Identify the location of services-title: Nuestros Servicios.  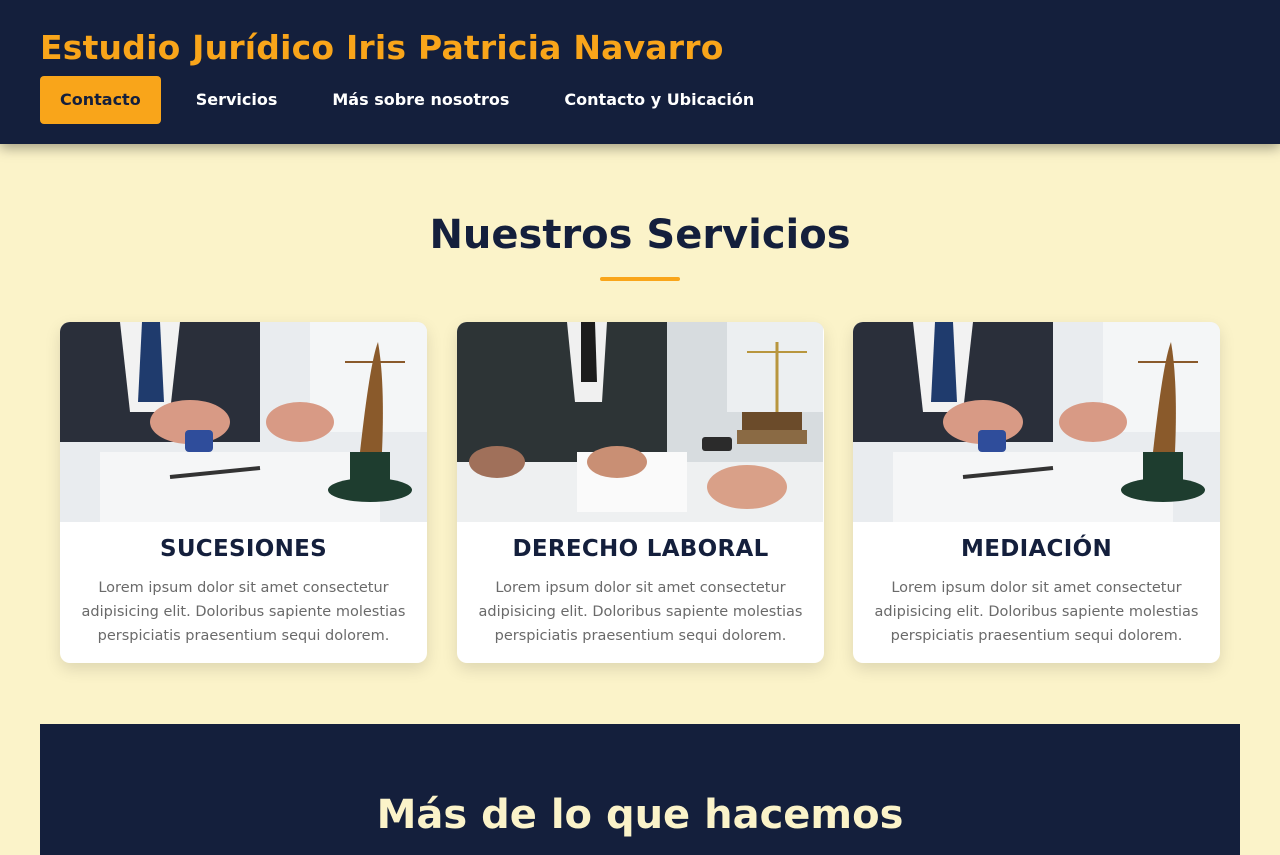
(640, 235).